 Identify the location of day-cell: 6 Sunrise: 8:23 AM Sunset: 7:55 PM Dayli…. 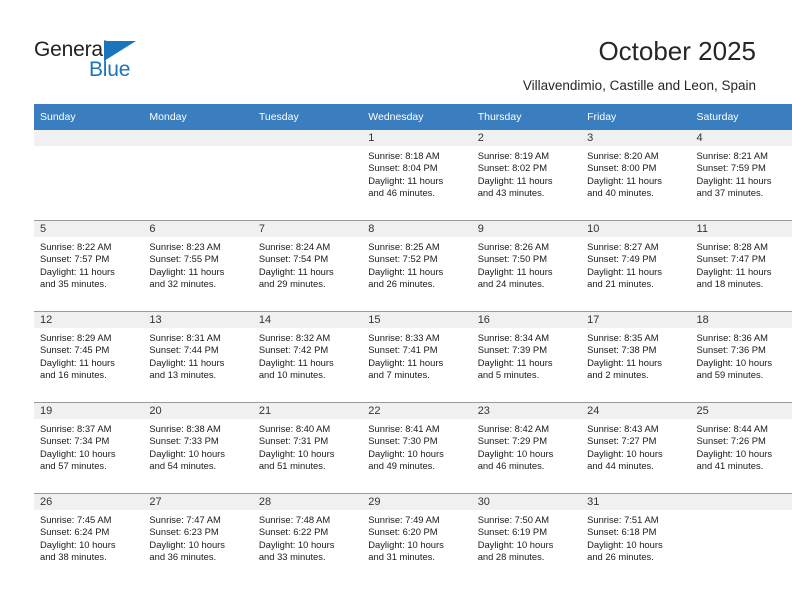
(198, 266).